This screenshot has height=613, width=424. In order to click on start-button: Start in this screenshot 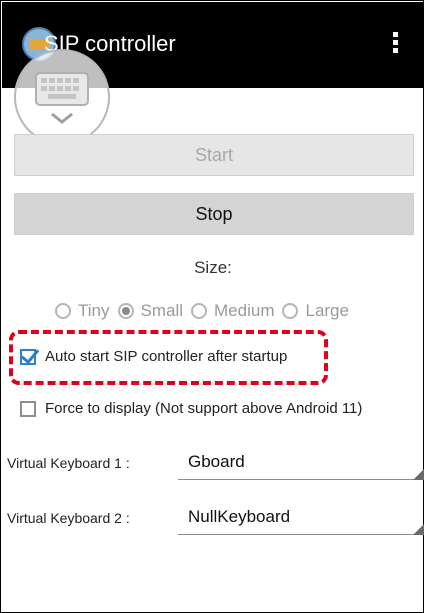, I will do `click(214, 155)`.